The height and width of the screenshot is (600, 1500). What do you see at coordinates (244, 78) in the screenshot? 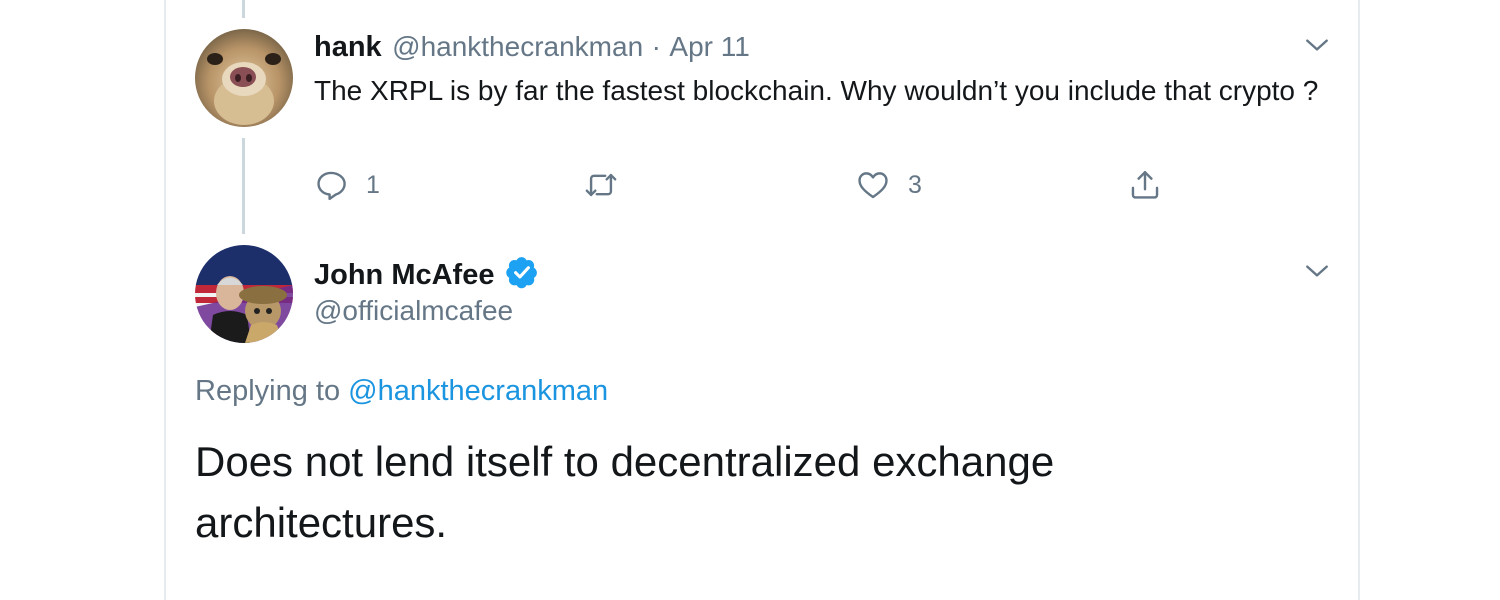
I see `avatar-hank` at bounding box center [244, 78].